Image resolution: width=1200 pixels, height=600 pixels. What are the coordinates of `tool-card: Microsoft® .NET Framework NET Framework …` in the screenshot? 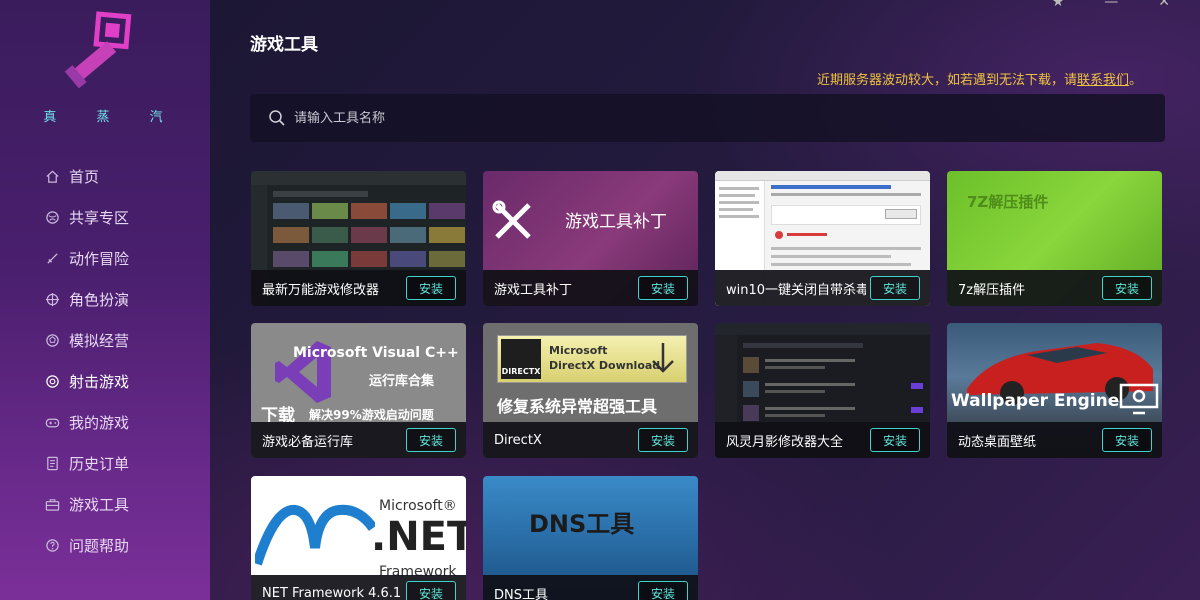 It's located at (358, 538).